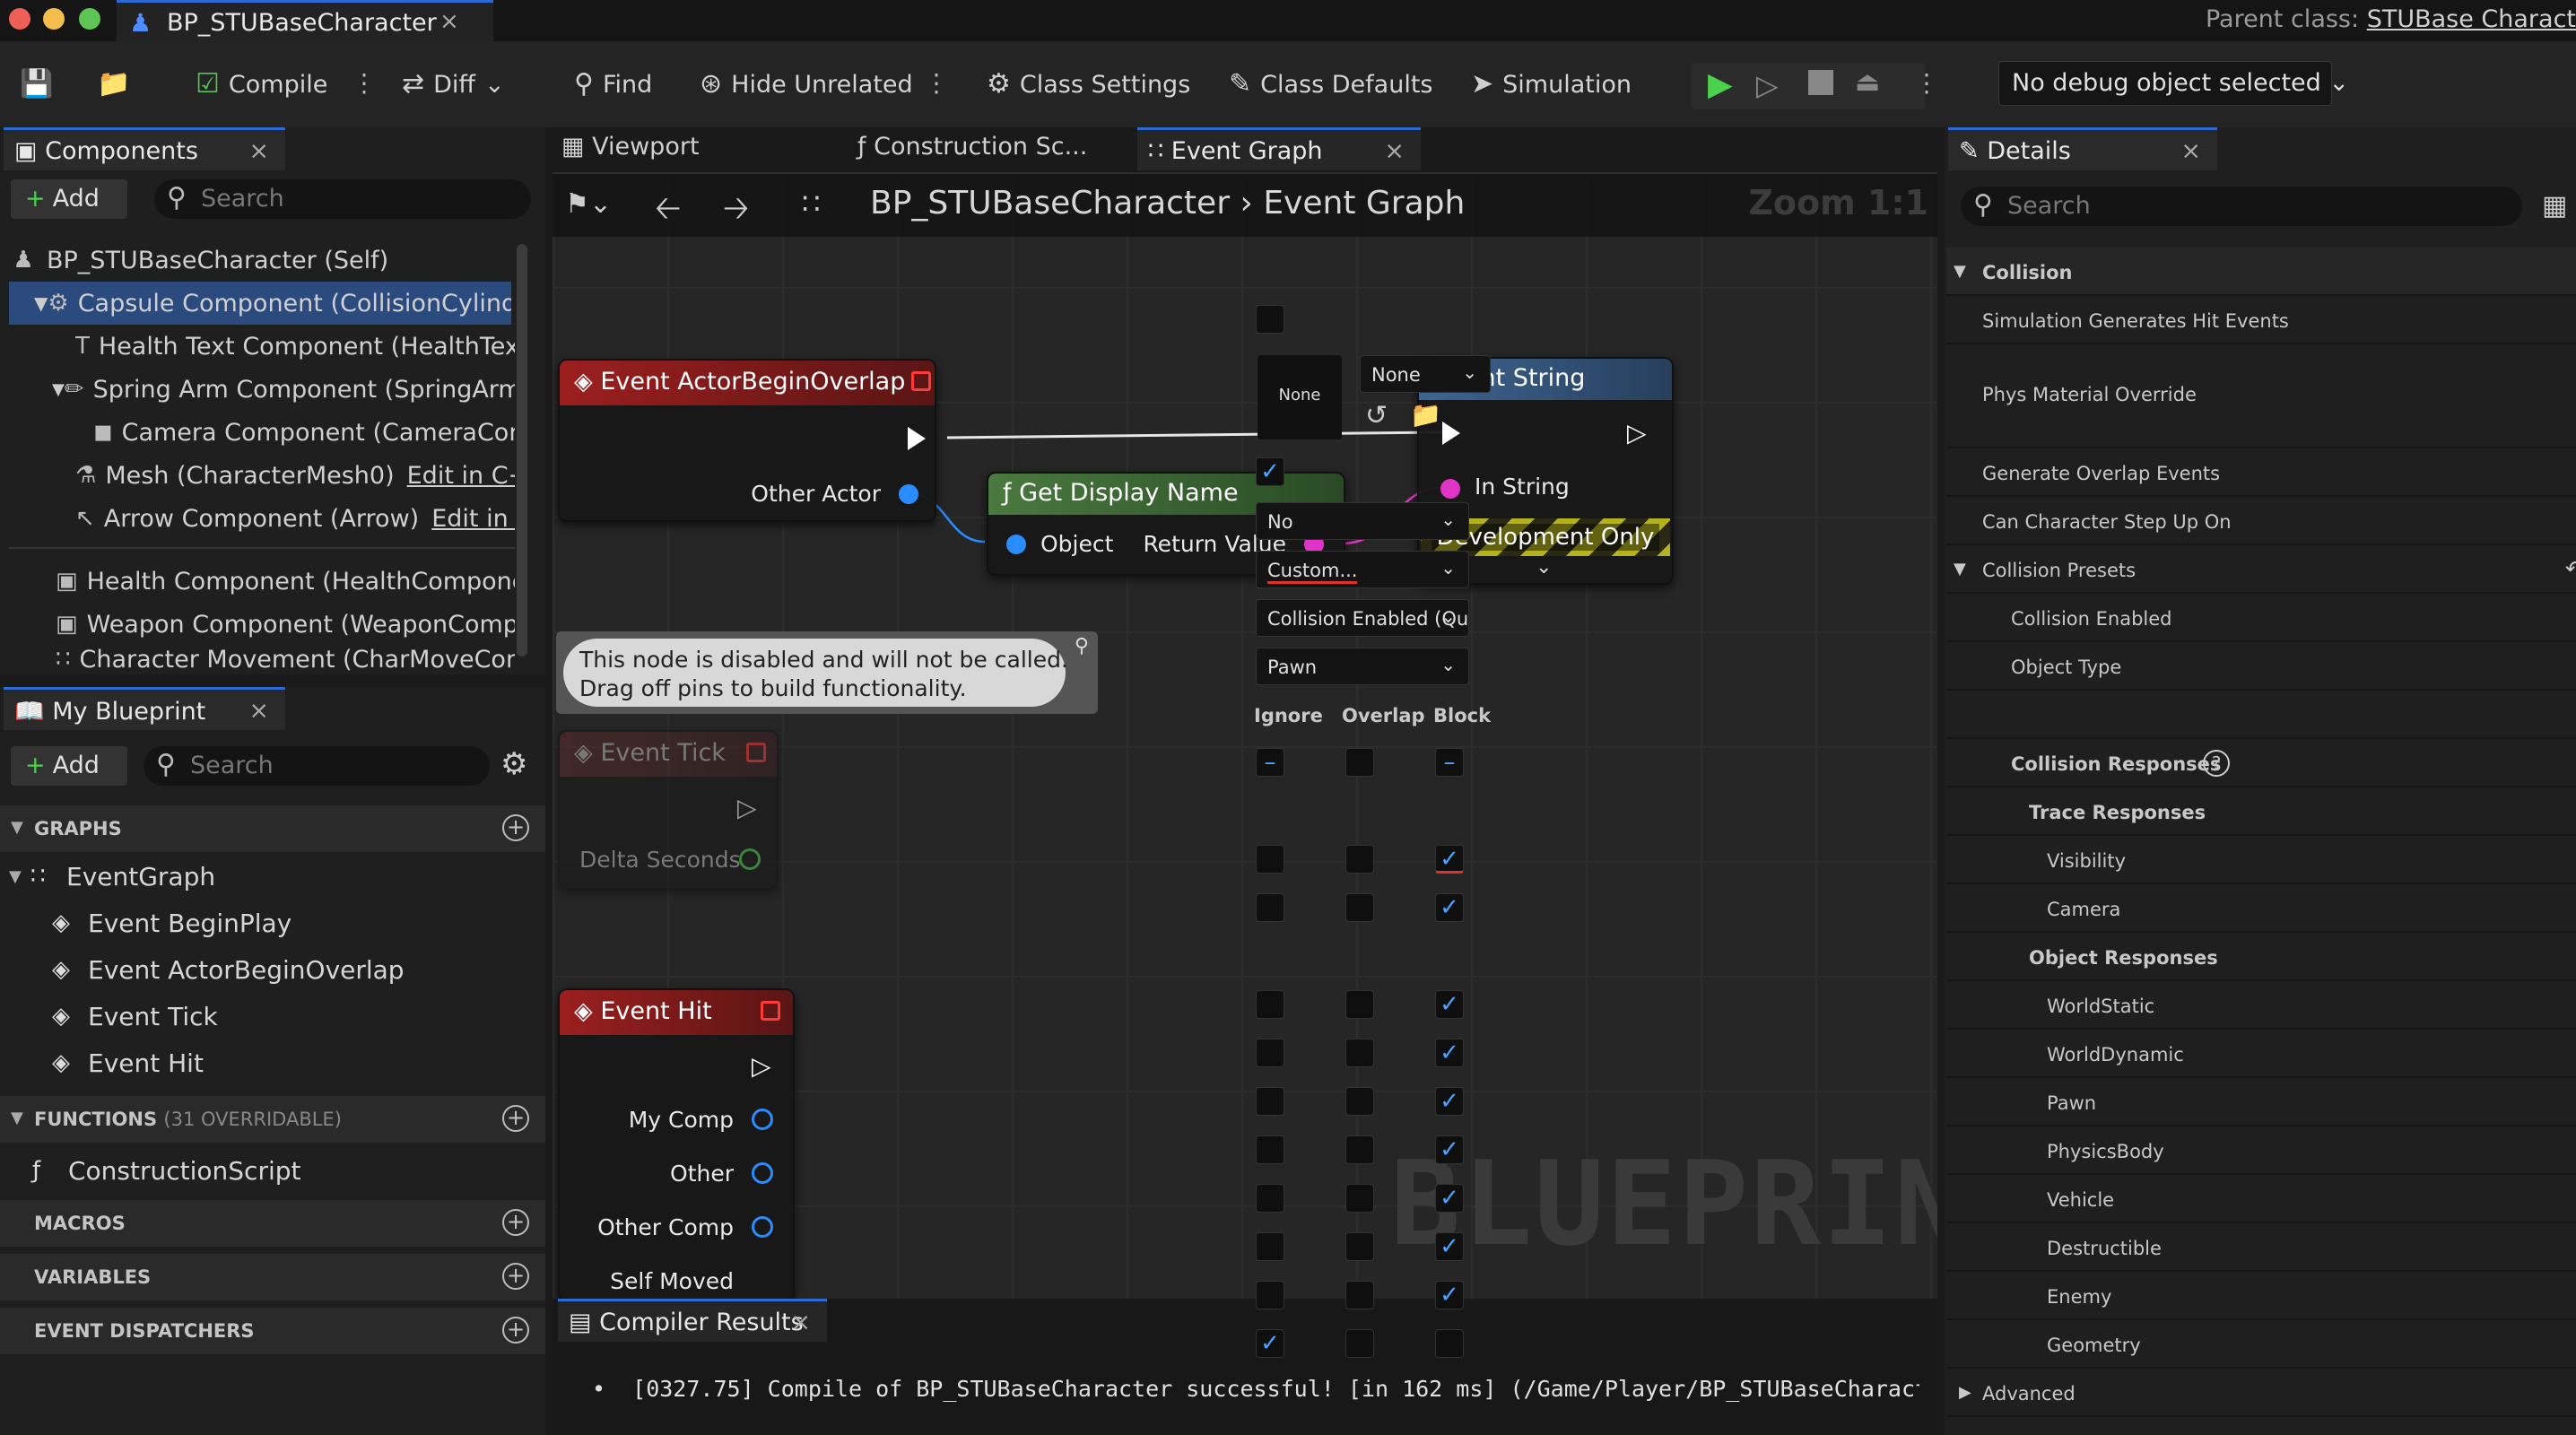 The width and height of the screenshot is (2576, 1435). I want to click on exec-out-pin, so click(917, 438).